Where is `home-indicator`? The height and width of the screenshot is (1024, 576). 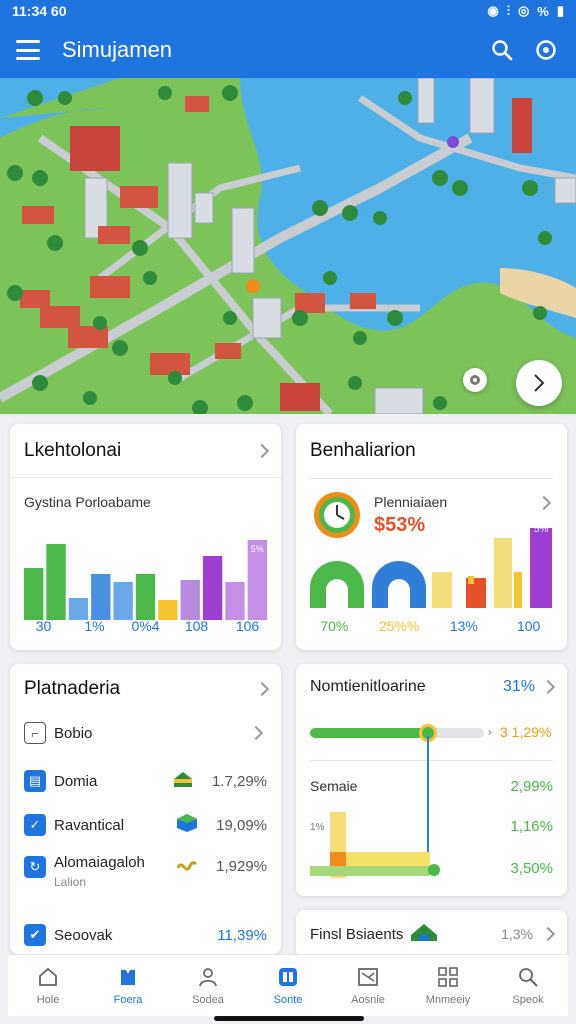 home-indicator is located at coordinates (289, 1018).